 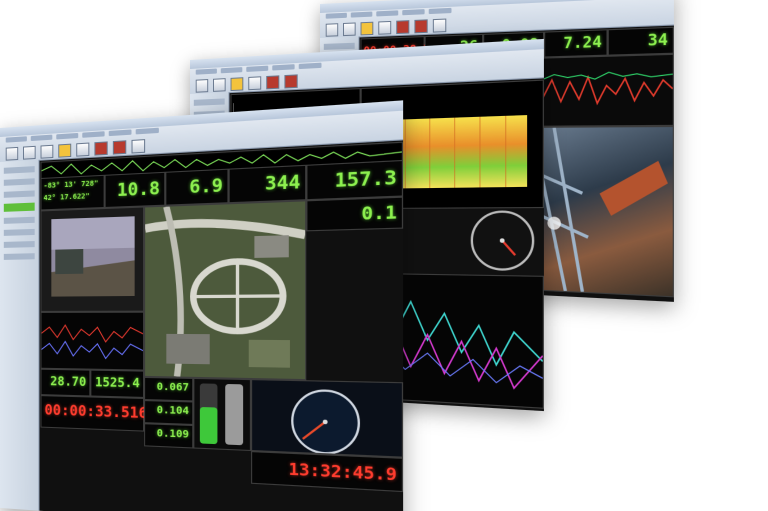 I want to click on front-left-value-panel: 1525.4, so click(x=117, y=383).